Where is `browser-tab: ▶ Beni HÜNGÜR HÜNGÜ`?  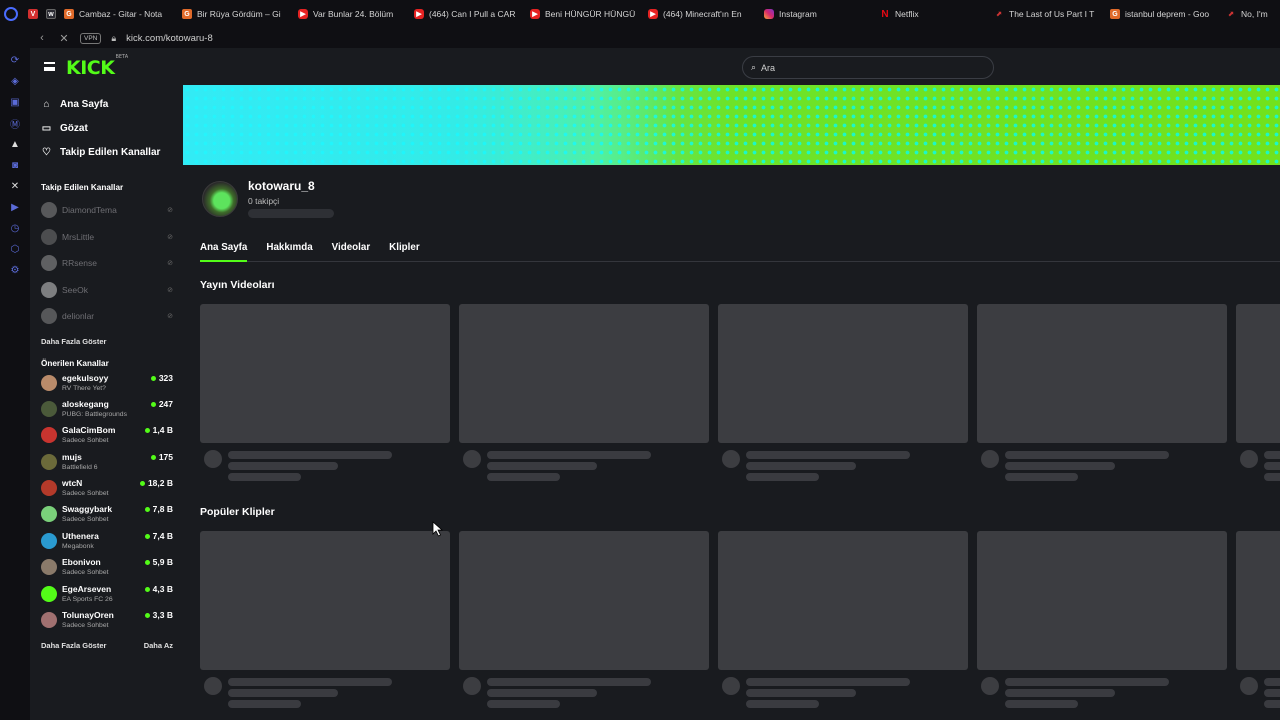 browser-tab: ▶ Beni HÜNGÜR HÜNGÜ is located at coordinates (583, 14).